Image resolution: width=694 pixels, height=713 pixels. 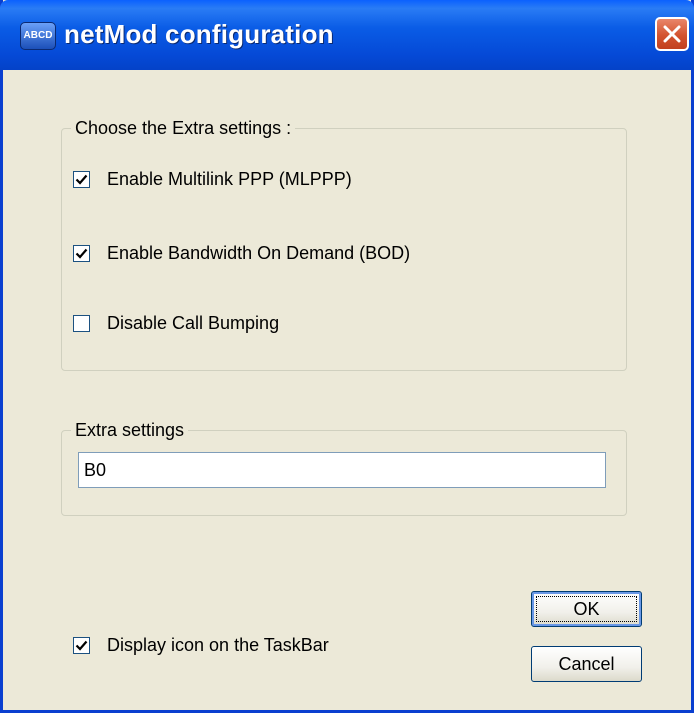 I want to click on extra-settings-input, so click(x=342, y=470).